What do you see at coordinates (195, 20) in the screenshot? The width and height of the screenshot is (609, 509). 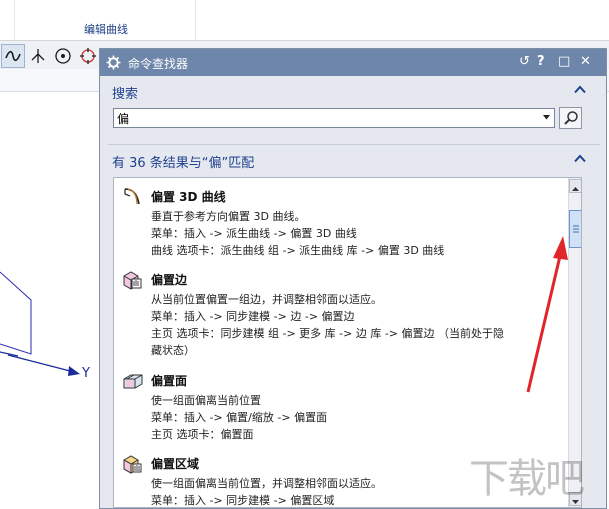 I see `ribbon-divider` at bounding box center [195, 20].